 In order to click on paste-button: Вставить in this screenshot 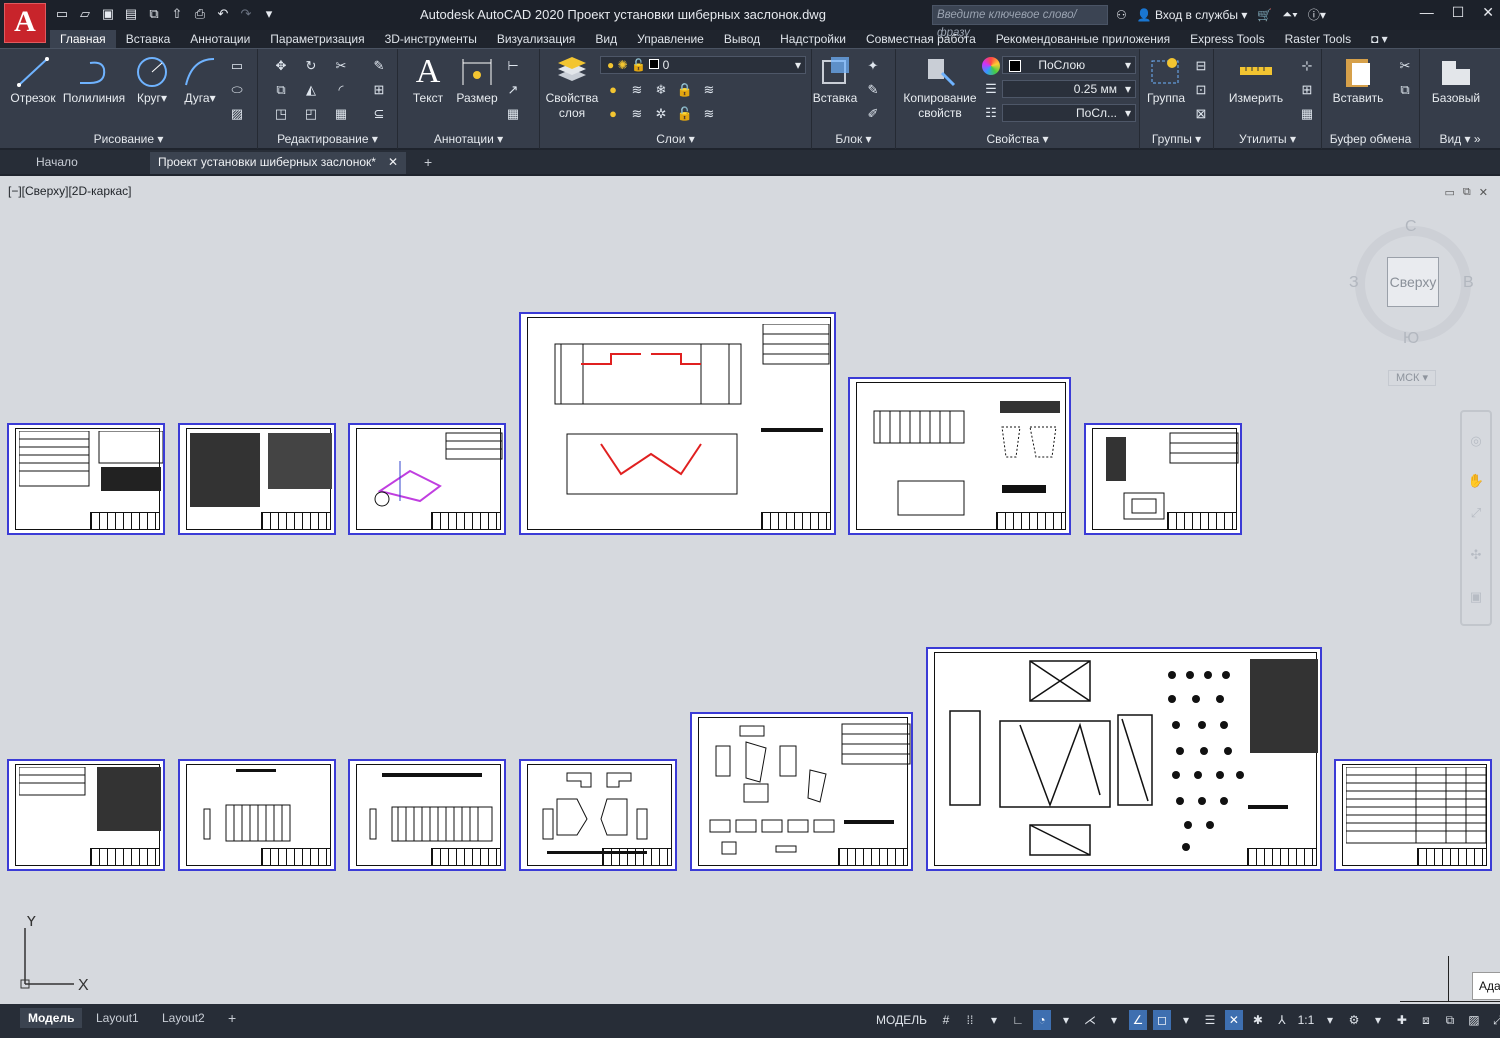, I will do `click(1358, 80)`.